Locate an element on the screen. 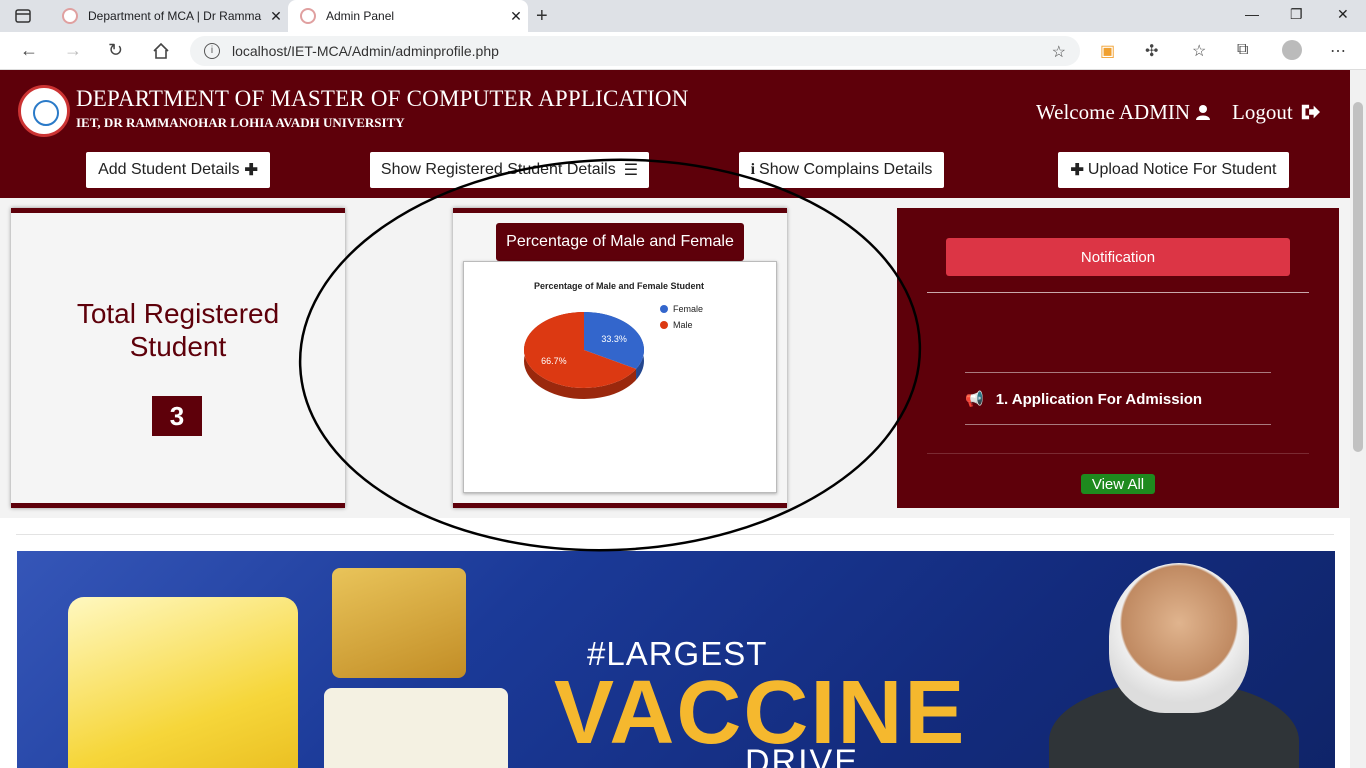 This screenshot has height=768, width=1366. page-scrollbar is located at coordinates (1358, 419).